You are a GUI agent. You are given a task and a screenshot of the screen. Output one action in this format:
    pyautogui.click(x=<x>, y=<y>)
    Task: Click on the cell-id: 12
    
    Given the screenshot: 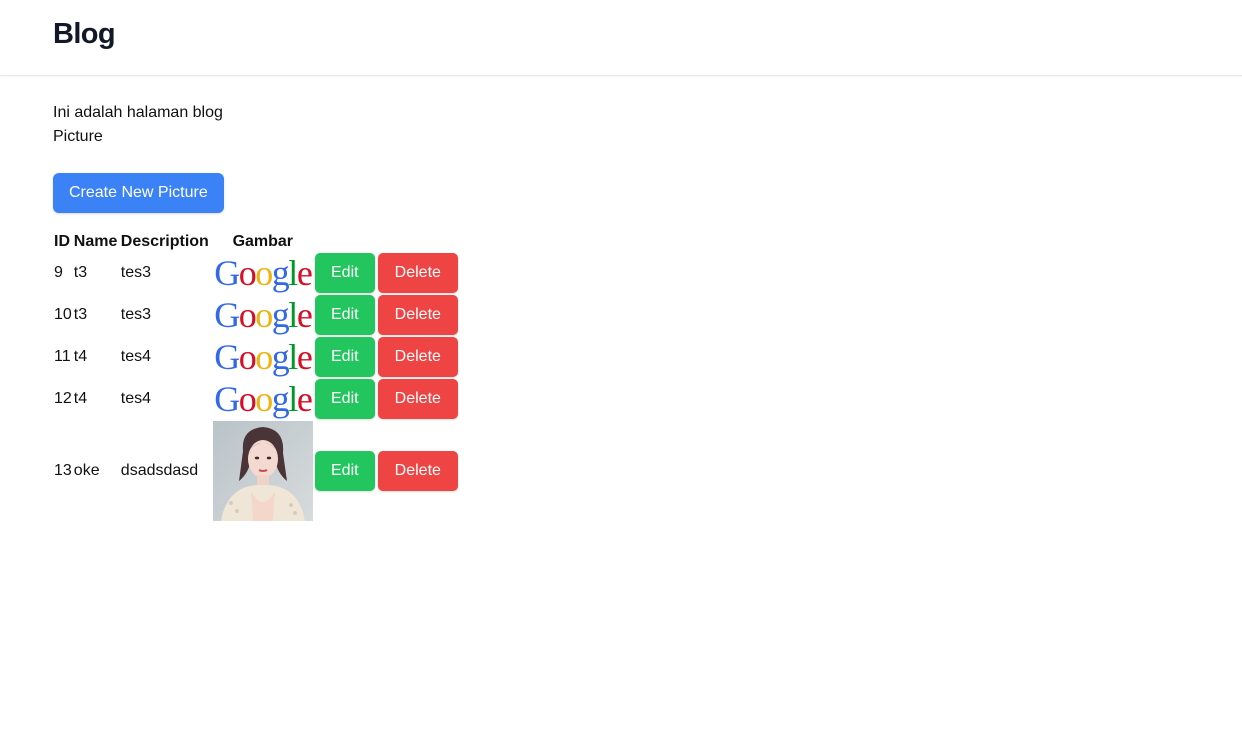 What is the action you would take?
    pyautogui.click(x=63, y=398)
    